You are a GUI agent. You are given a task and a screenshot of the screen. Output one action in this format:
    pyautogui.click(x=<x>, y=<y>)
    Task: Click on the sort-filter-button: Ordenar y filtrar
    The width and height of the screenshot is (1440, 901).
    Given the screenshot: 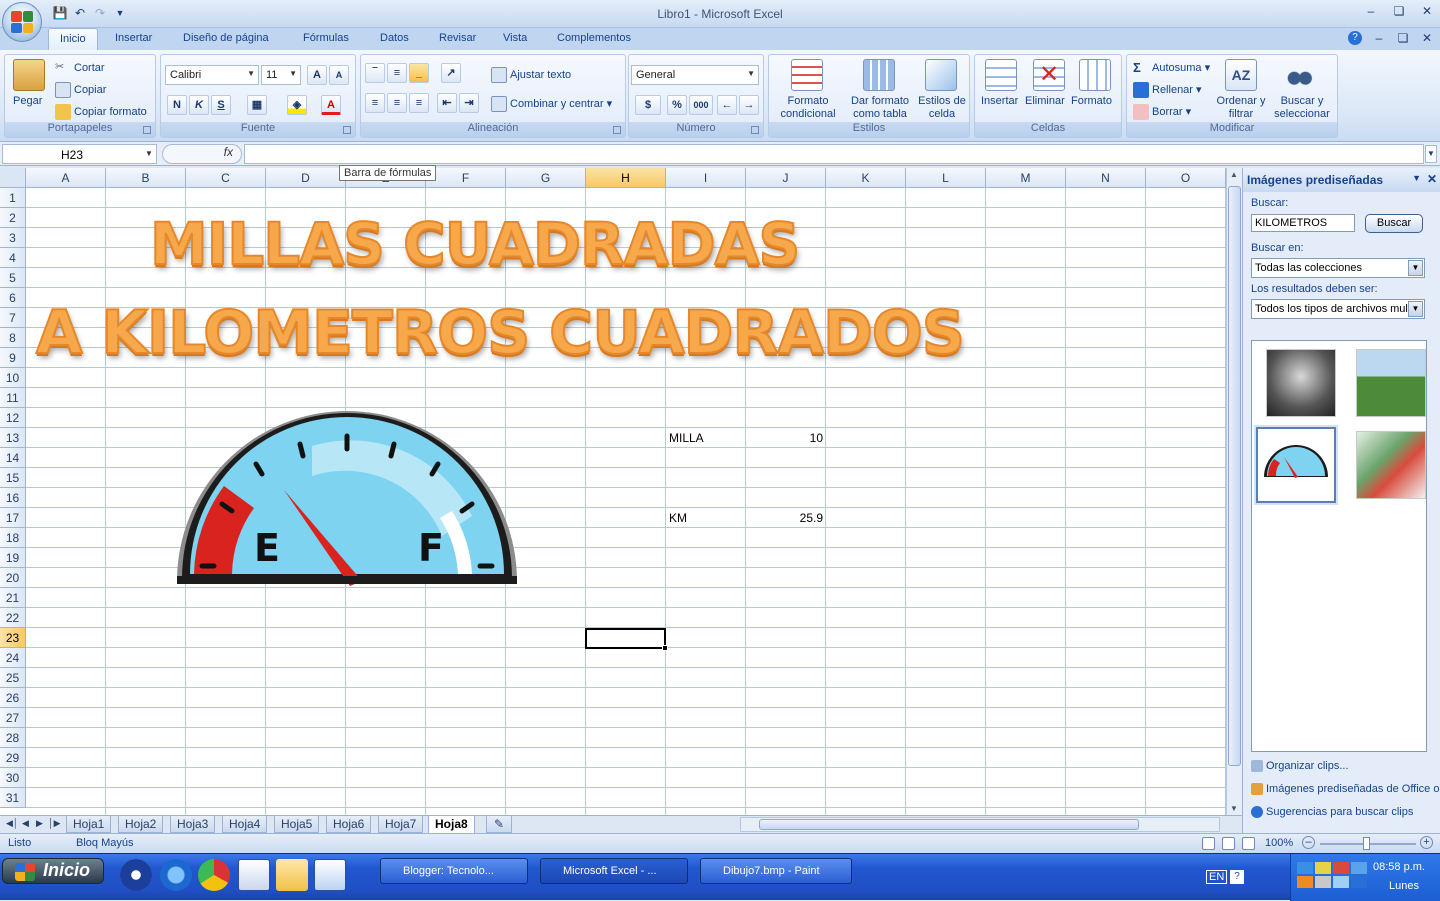 What is the action you would take?
    pyautogui.click(x=1241, y=108)
    